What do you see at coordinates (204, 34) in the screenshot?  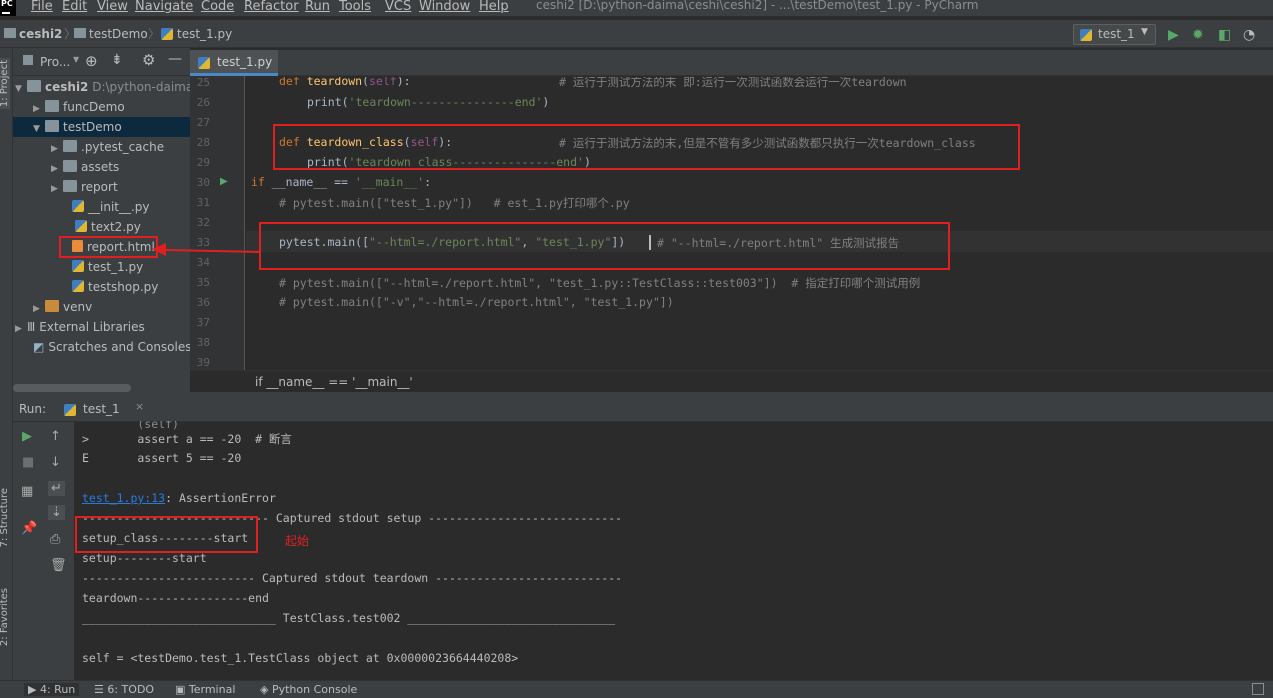 I see `breadcrumb-file: test_1.py` at bounding box center [204, 34].